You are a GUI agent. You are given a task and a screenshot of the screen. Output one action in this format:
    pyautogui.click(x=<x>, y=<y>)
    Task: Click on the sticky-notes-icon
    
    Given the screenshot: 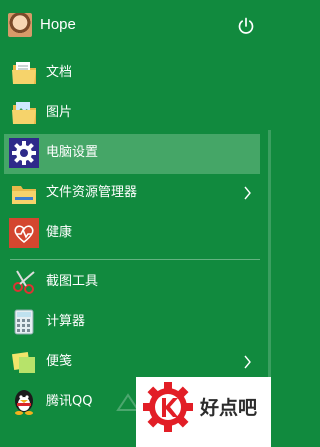 What is the action you would take?
    pyautogui.click(x=23, y=362)
    